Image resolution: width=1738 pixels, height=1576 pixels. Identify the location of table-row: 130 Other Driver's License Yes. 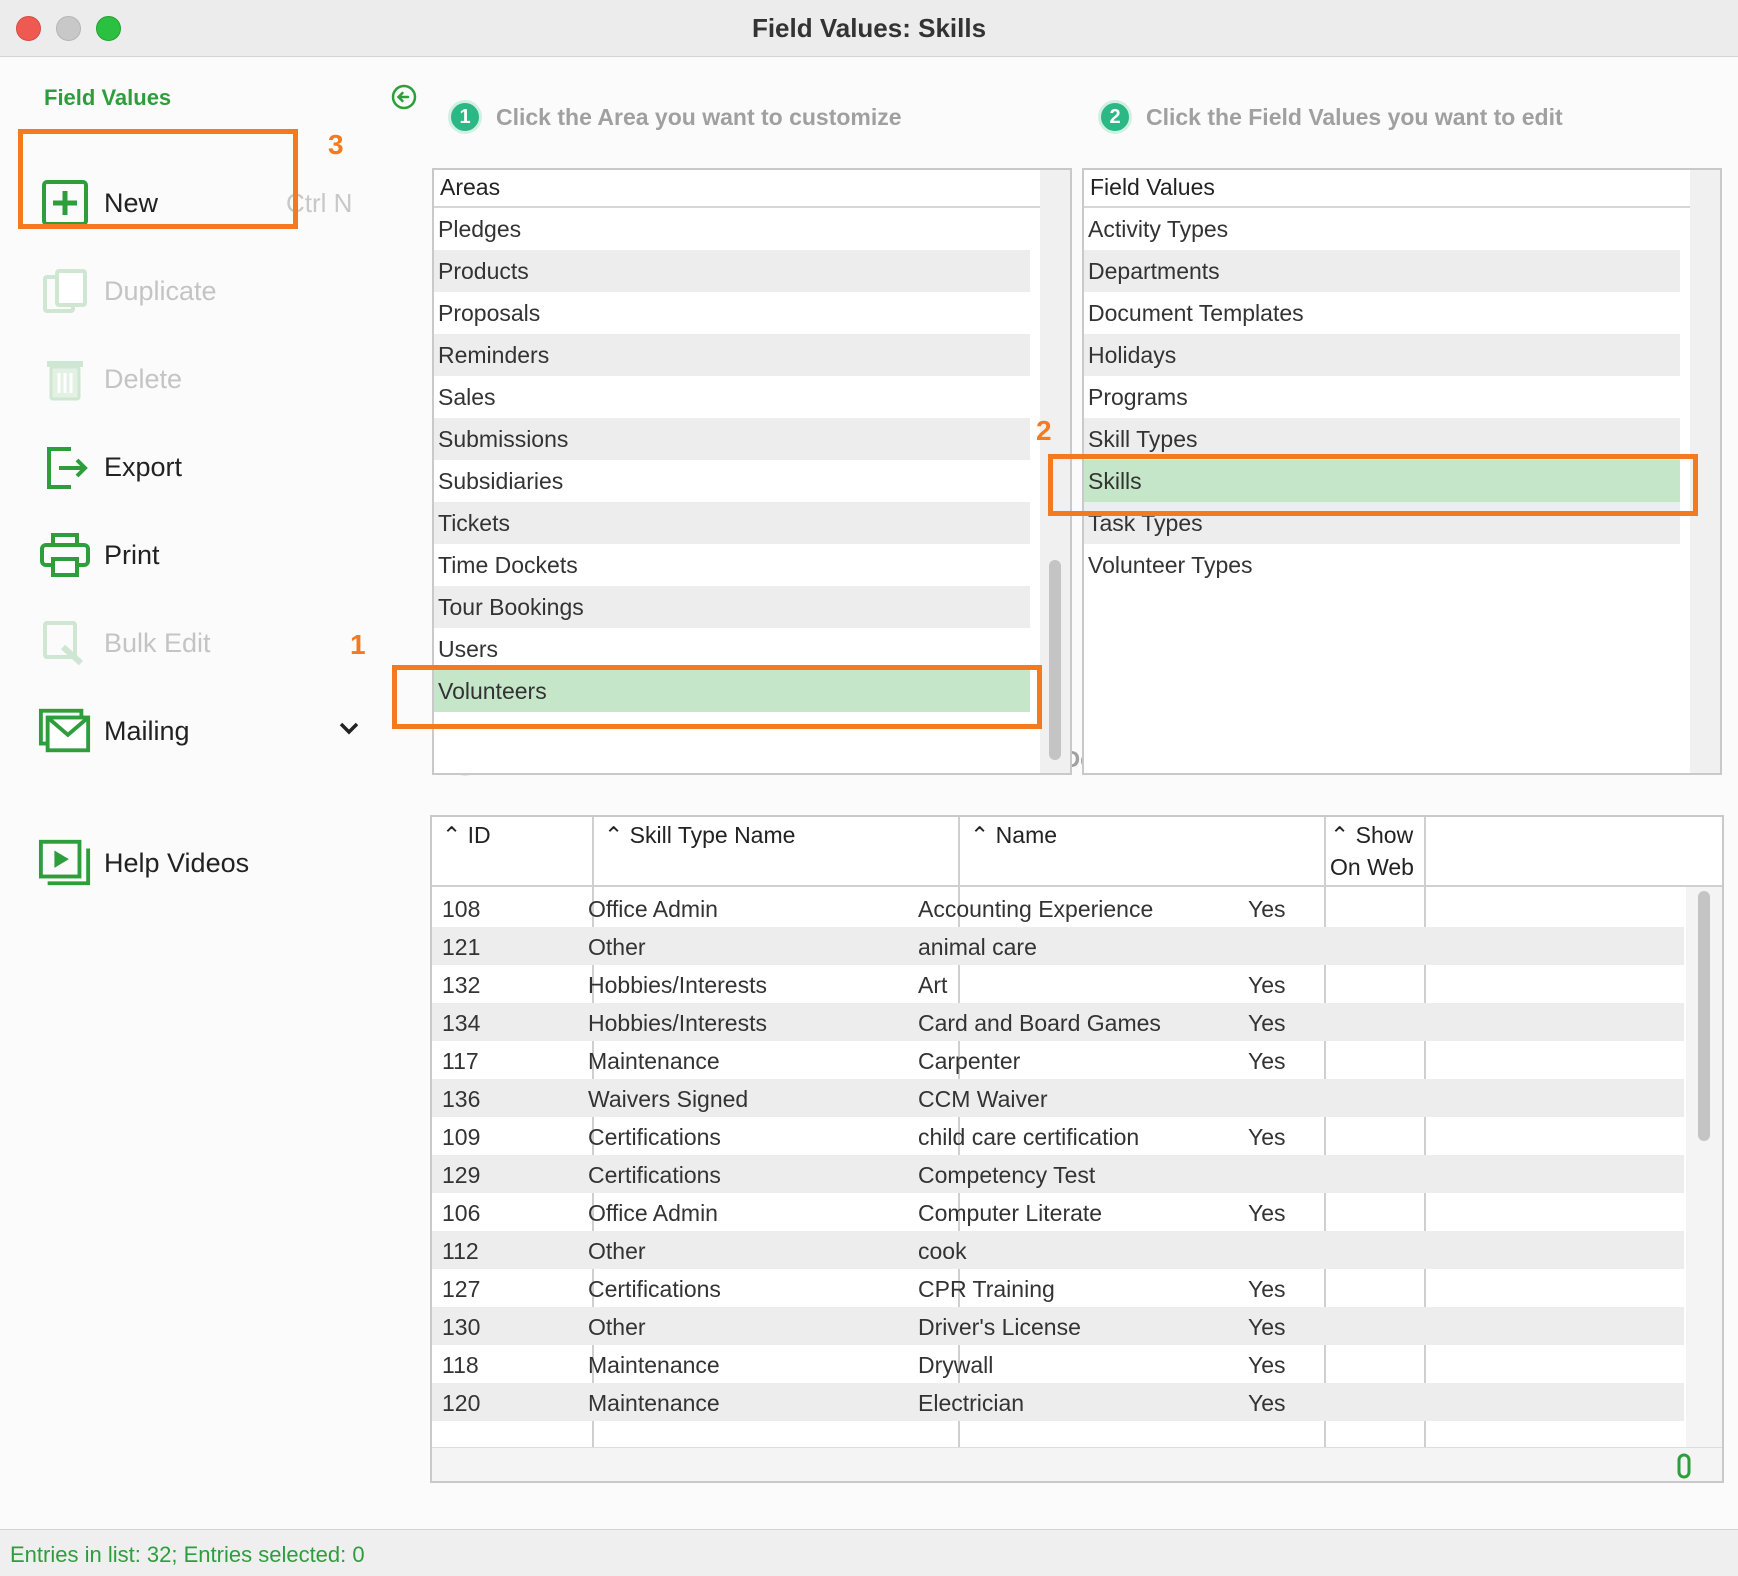
(1058, 1326).